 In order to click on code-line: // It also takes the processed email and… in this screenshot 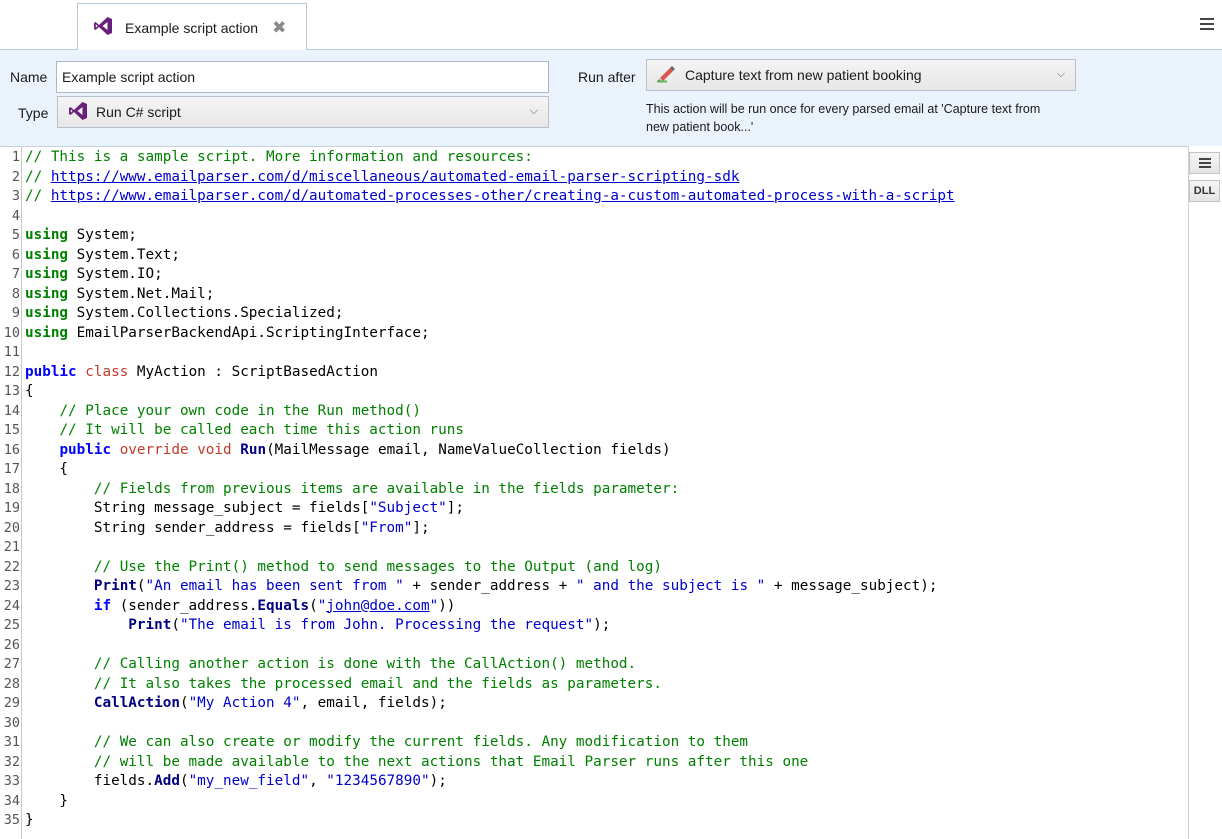, I will do `click(490, 685)`.